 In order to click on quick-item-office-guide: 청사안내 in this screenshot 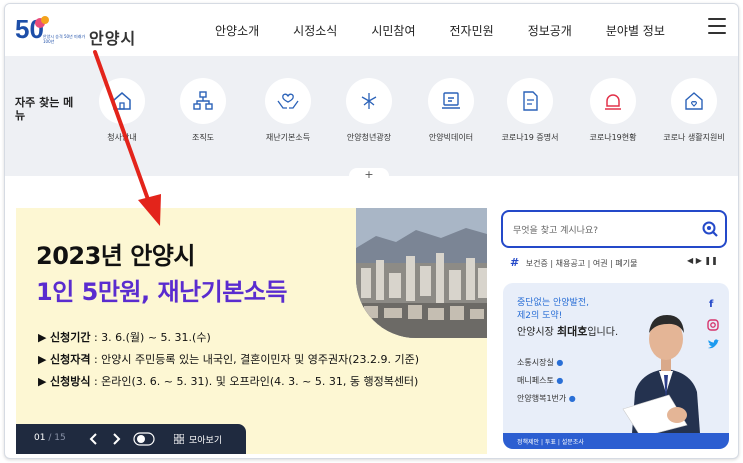, I will do `click(122, 110)`.